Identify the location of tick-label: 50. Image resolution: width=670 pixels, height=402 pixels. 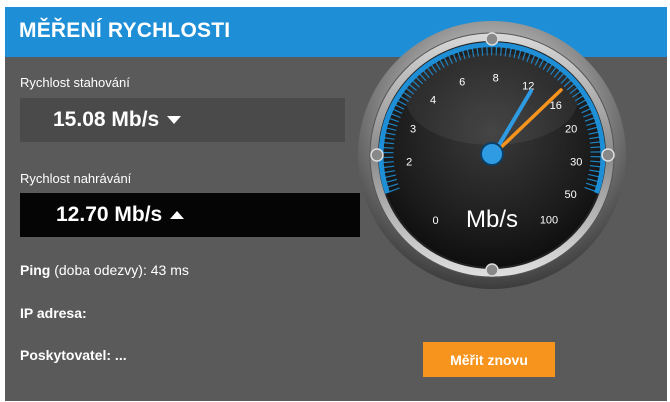
(570, 195).